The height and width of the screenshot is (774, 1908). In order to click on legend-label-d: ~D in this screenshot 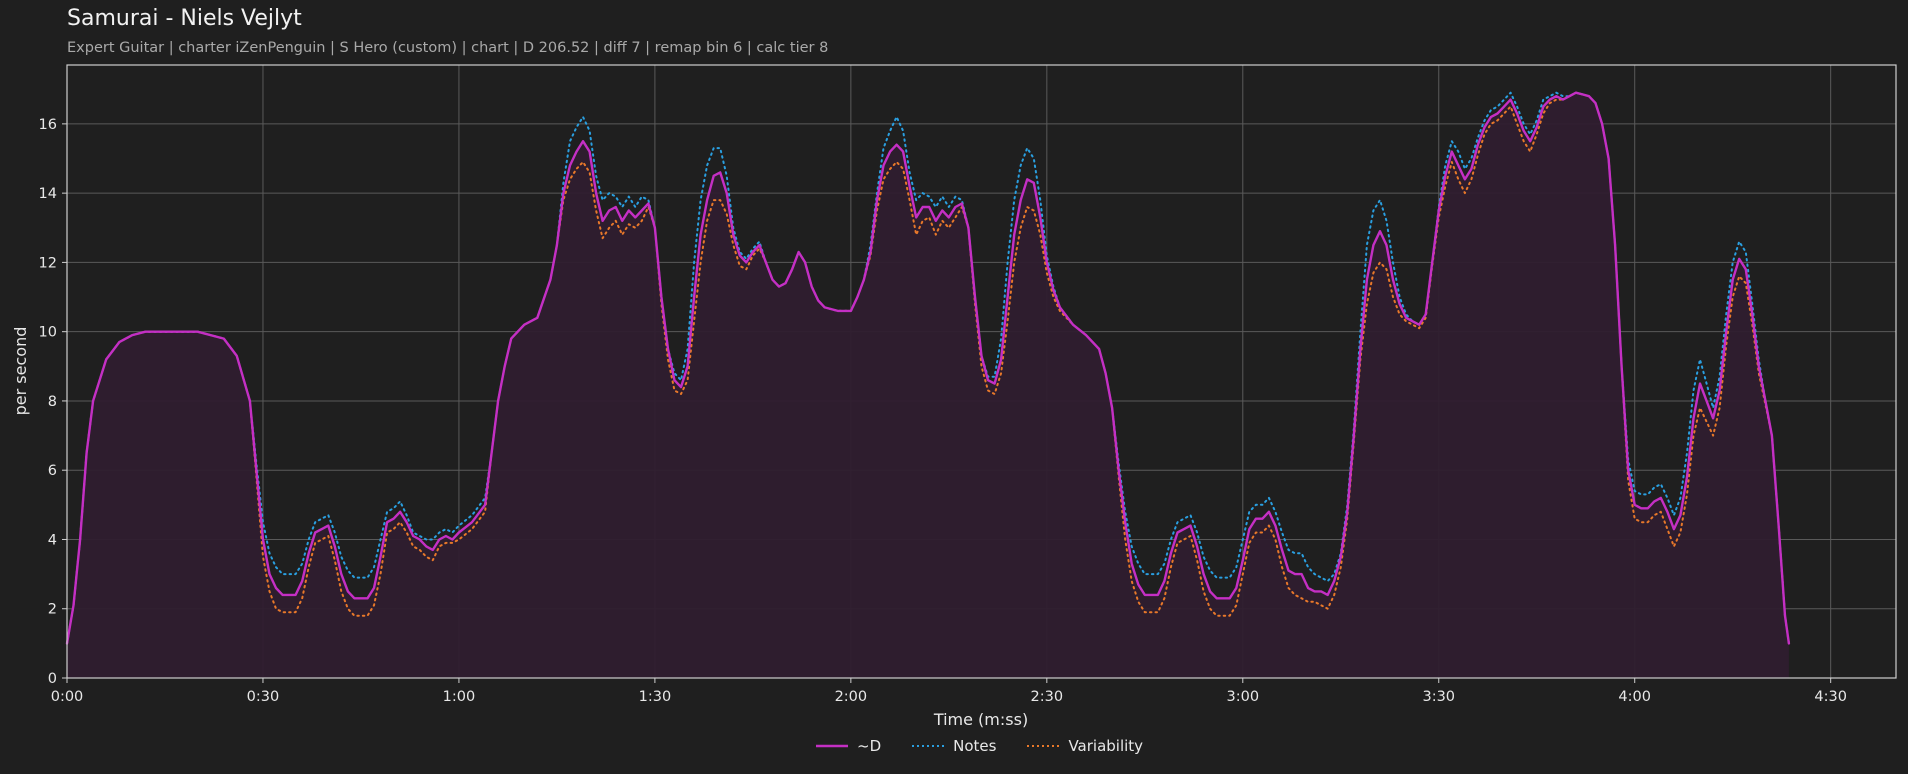, I will do `click(869, 746)`.